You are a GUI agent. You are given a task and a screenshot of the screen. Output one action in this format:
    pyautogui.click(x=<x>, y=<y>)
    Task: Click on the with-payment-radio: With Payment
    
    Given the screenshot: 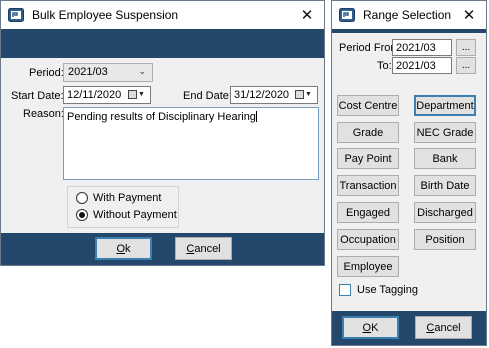 What is the action you would take?
    pyautogui.click(x=118, y=198)
    